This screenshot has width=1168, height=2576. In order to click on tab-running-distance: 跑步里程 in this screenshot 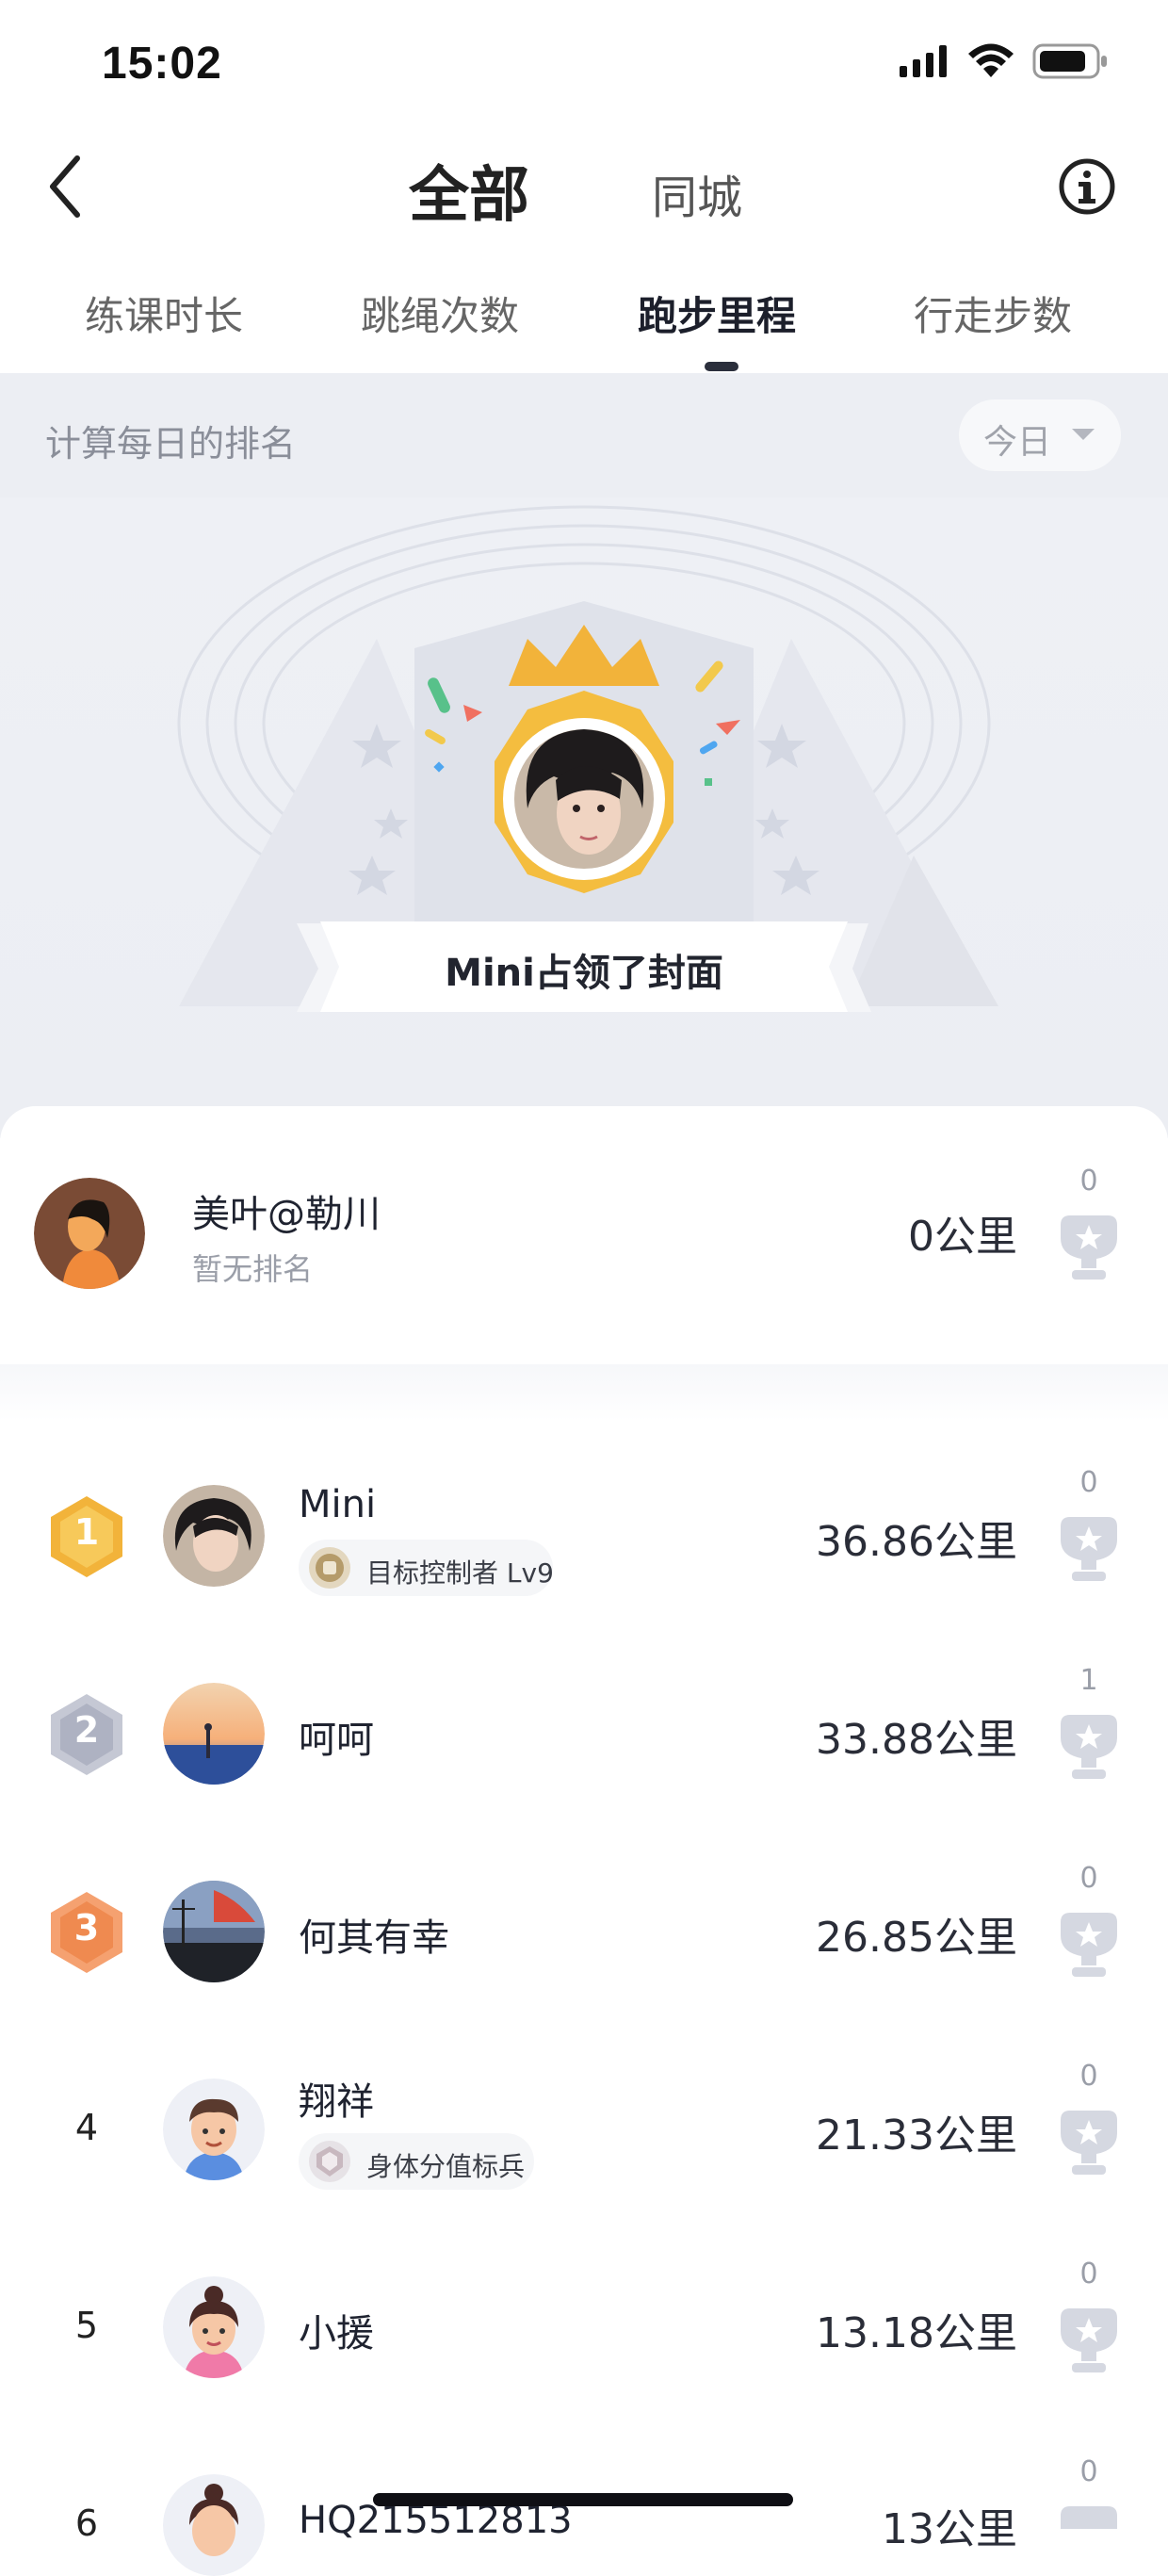, I will do `click(717, 313)`.